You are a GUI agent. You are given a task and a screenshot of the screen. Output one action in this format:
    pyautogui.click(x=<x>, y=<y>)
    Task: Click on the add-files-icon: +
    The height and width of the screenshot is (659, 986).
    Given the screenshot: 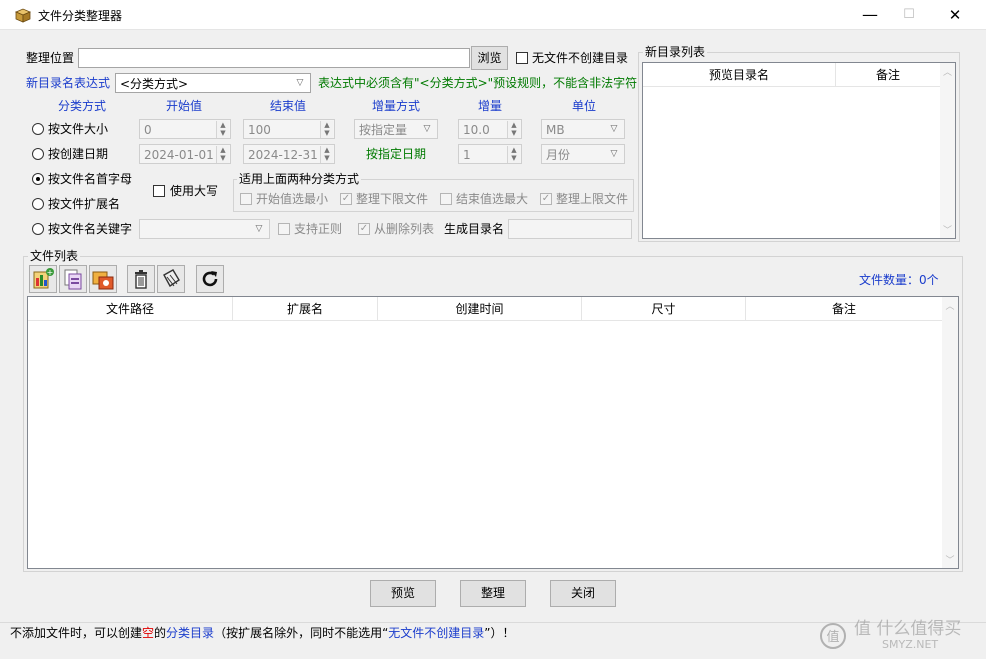 What is the action you would take?
    pyautogui.click(x=43, y=278)
    